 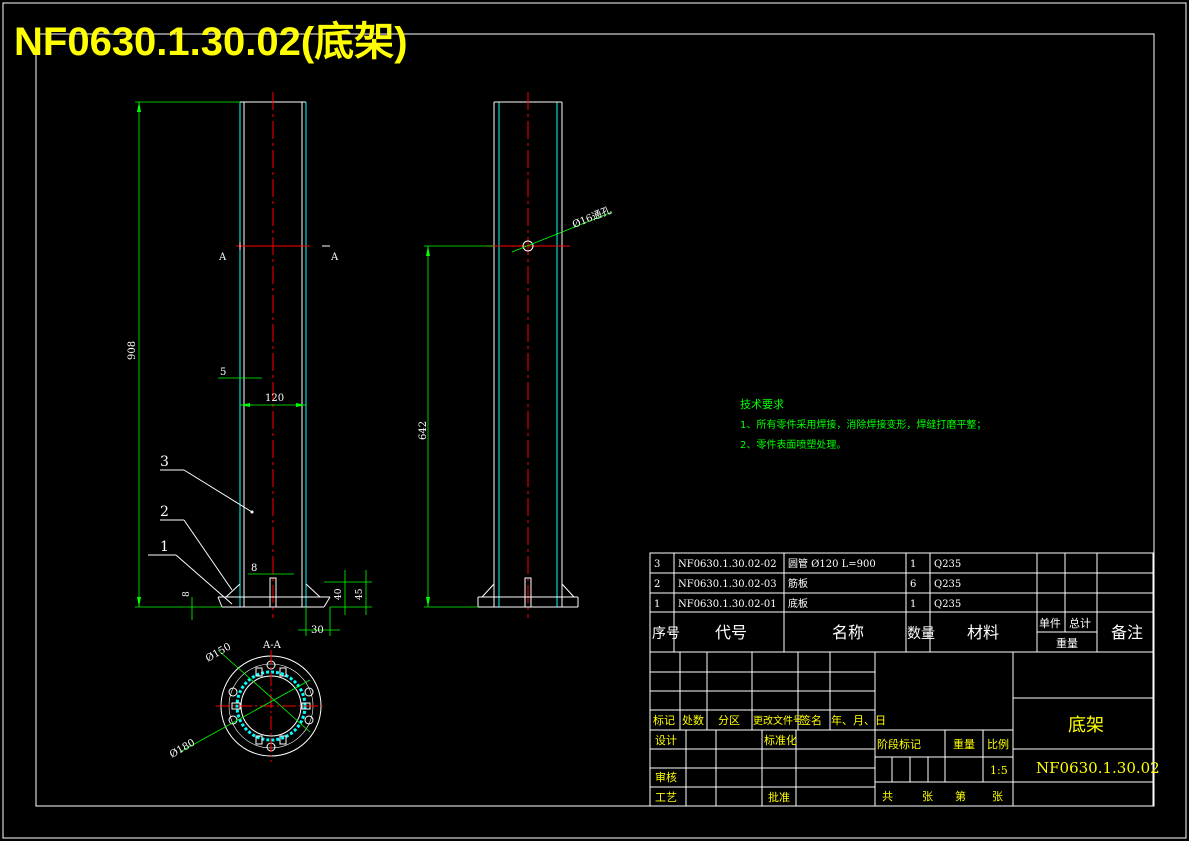 What do you see at coordinates (964, 744) in the screenshot?
I see `tb-weight: 重量` at bounding box center [964, 744].